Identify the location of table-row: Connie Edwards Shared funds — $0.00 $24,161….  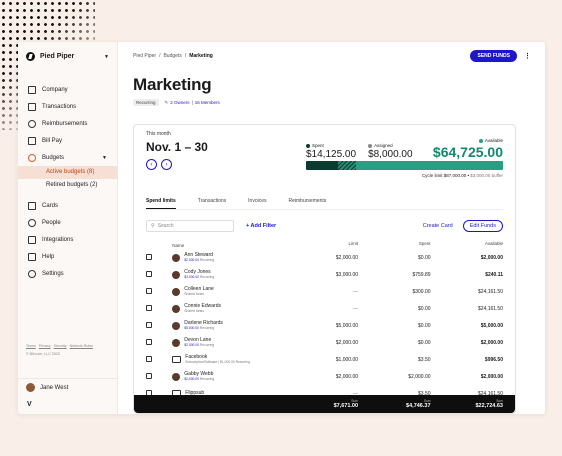
(324, 308).